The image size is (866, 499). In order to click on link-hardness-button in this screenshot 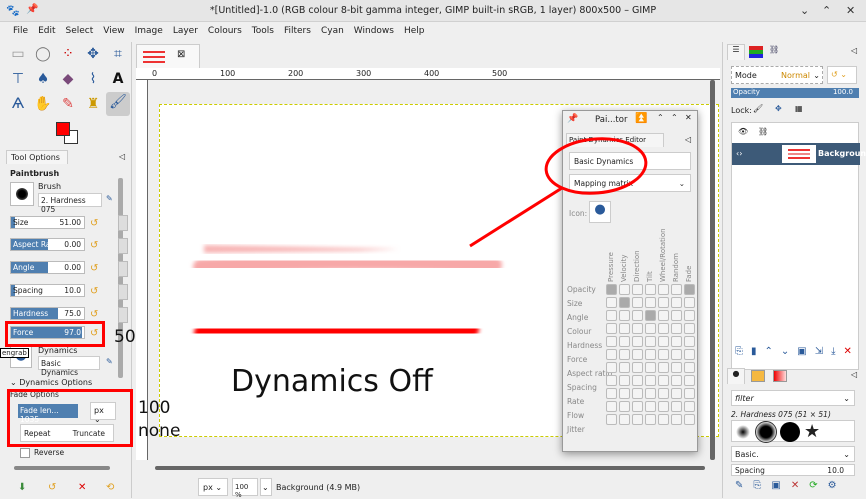, I will do `click(123, 315)`.